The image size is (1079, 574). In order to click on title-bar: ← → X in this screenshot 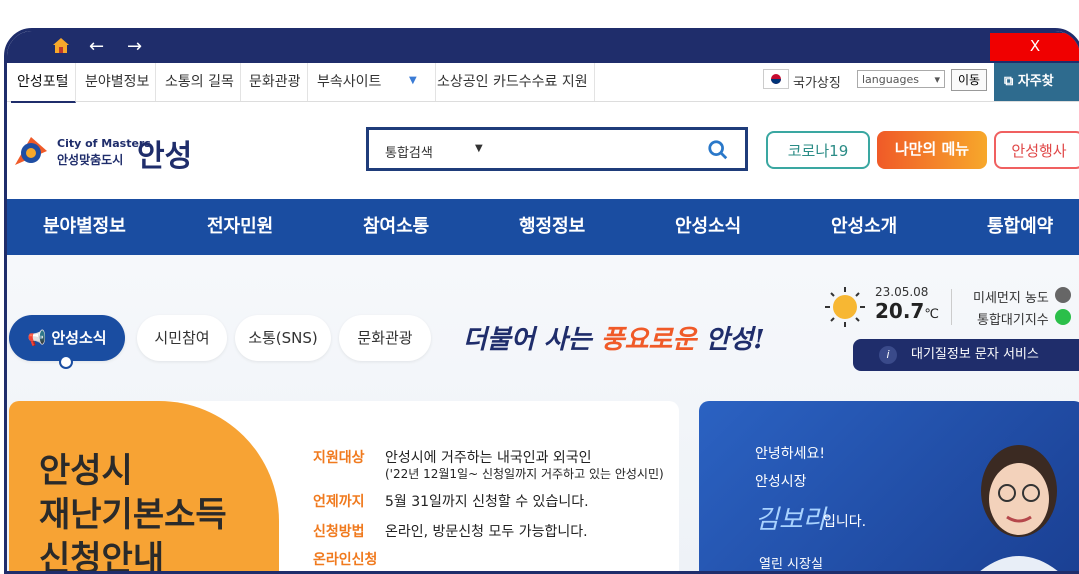, I will do `click(543, 47)`.